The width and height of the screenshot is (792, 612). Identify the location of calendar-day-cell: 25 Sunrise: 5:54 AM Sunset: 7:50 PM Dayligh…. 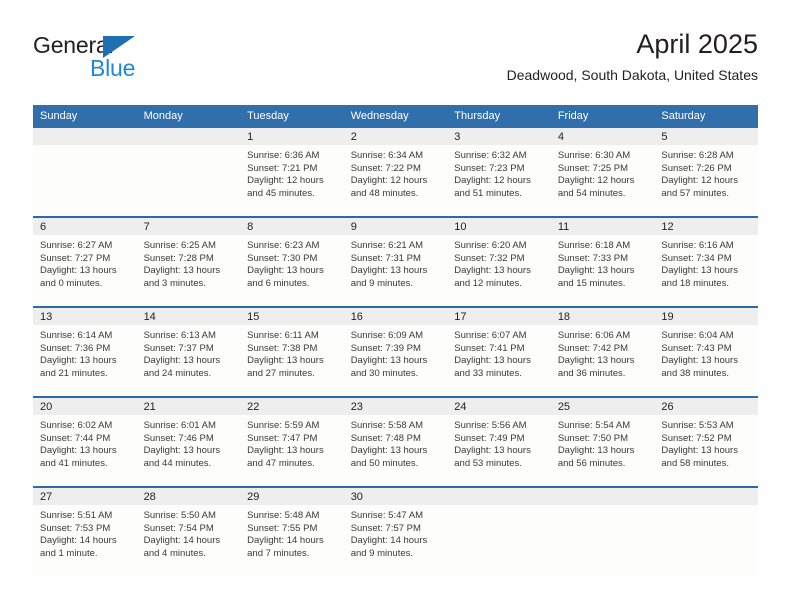
(602, 441).